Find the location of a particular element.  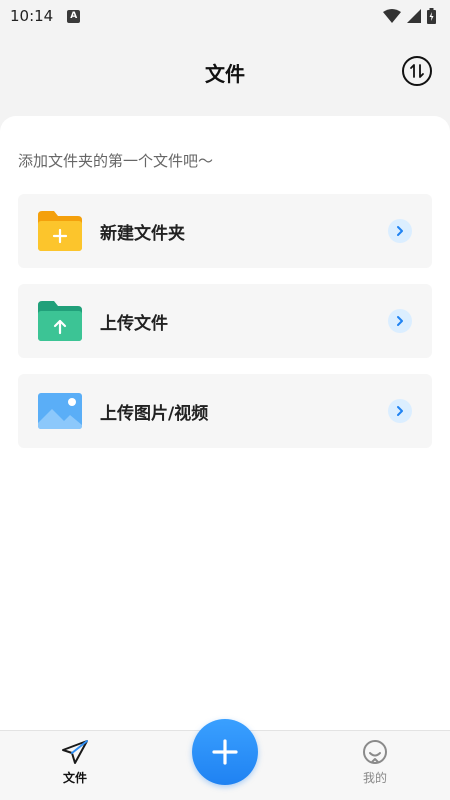

sort-button is located at coordinates (417, 71).